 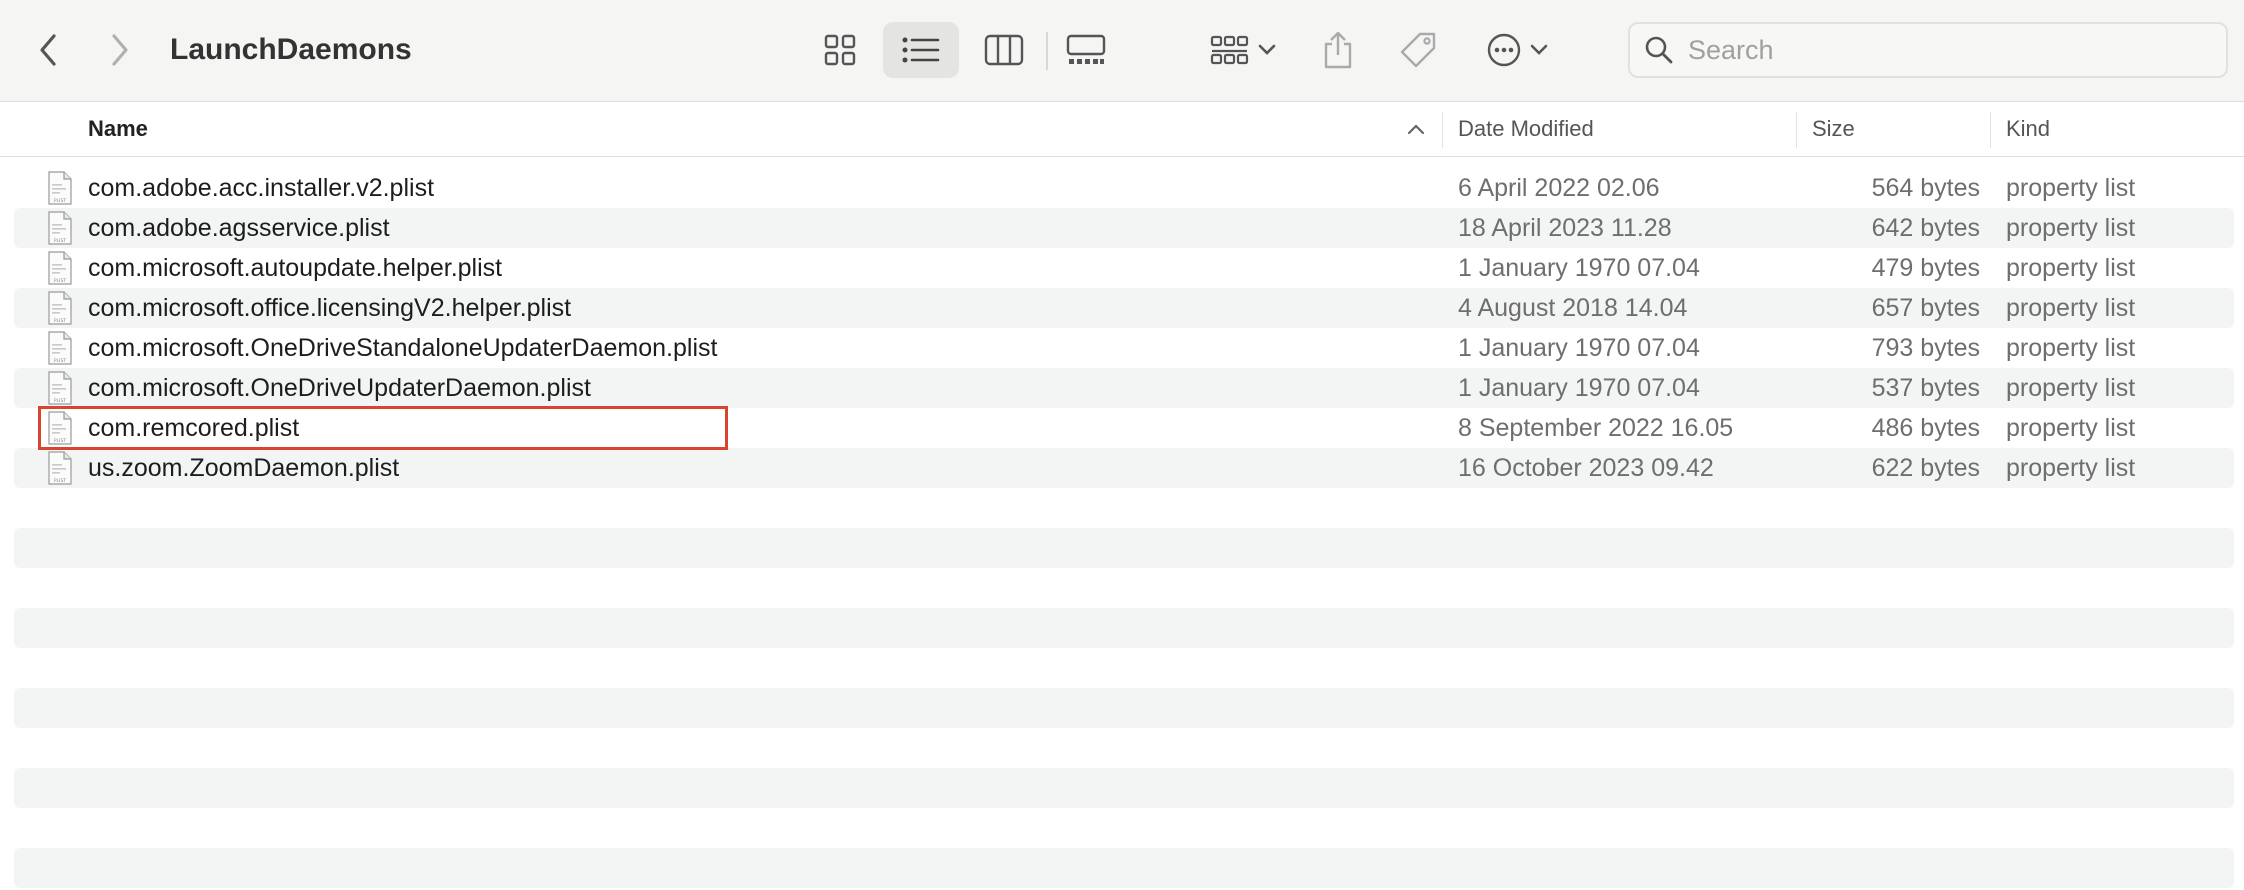 What do you see at coordinates (1596, 428) in the screenshot?
I see `file-date: 8 September 2022 16.05` at bounding box center [1596, 428].